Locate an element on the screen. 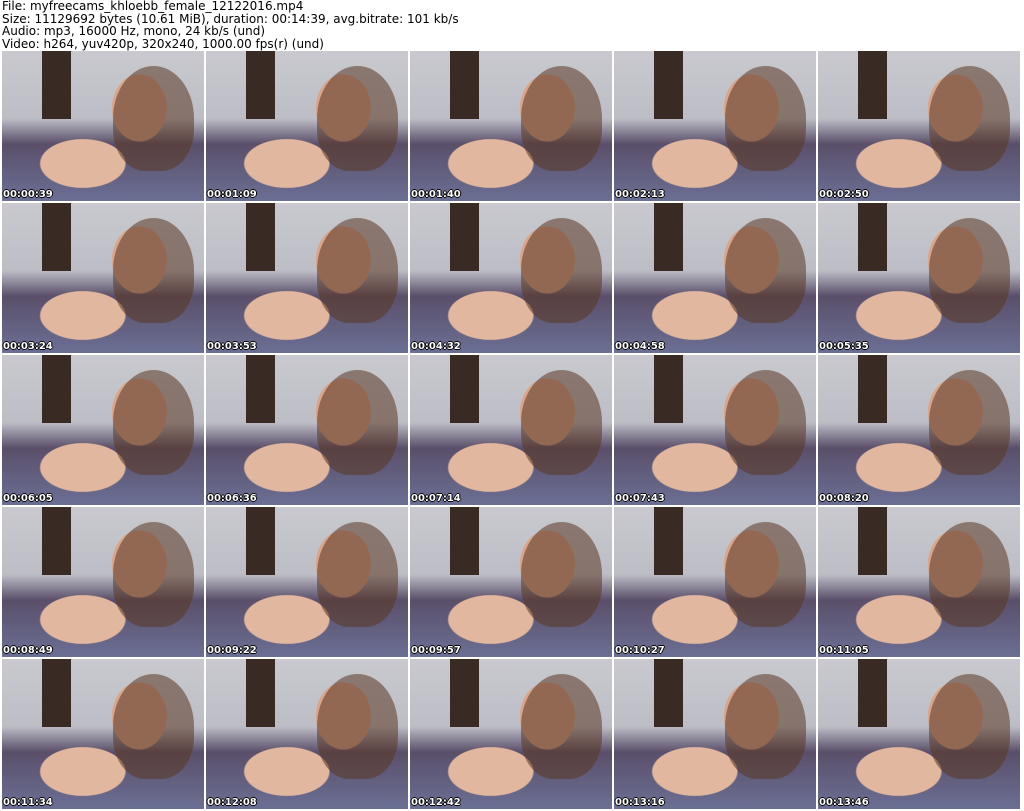  video-thumbnail: 00:12:42 is located at coordinates (511, 734).